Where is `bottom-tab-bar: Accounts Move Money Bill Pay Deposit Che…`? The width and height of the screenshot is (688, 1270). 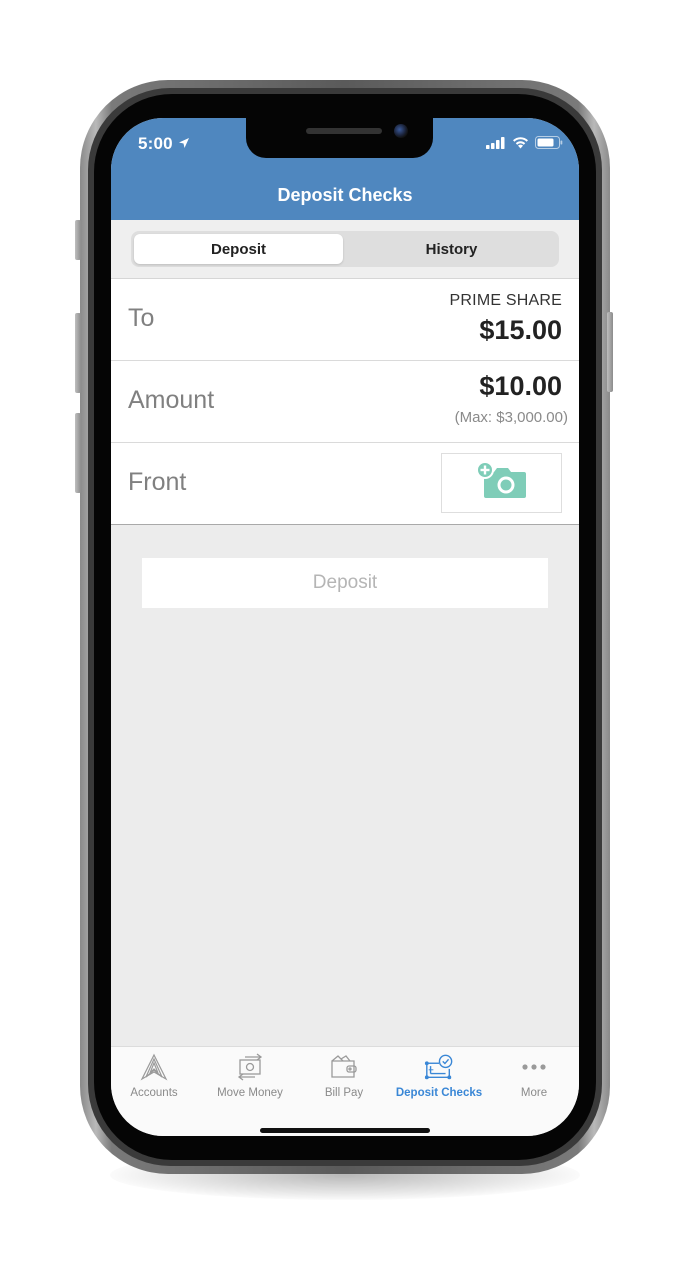
bottom-tab-bar: Accounts Move Money Bill Pay Deposit Che… is located at coordinates (345, 1091).